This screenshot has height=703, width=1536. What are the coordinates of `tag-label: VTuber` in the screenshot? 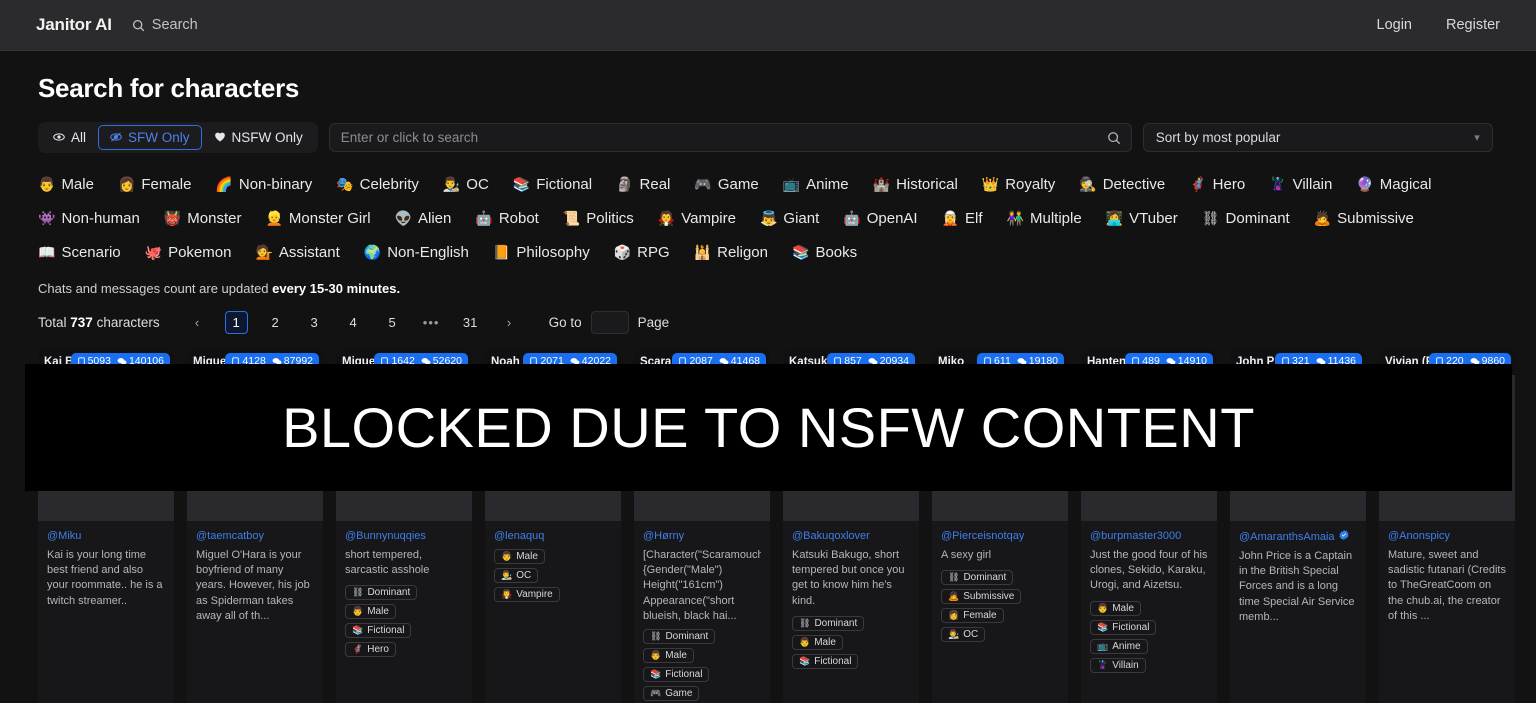 It's located at (1153, 218).